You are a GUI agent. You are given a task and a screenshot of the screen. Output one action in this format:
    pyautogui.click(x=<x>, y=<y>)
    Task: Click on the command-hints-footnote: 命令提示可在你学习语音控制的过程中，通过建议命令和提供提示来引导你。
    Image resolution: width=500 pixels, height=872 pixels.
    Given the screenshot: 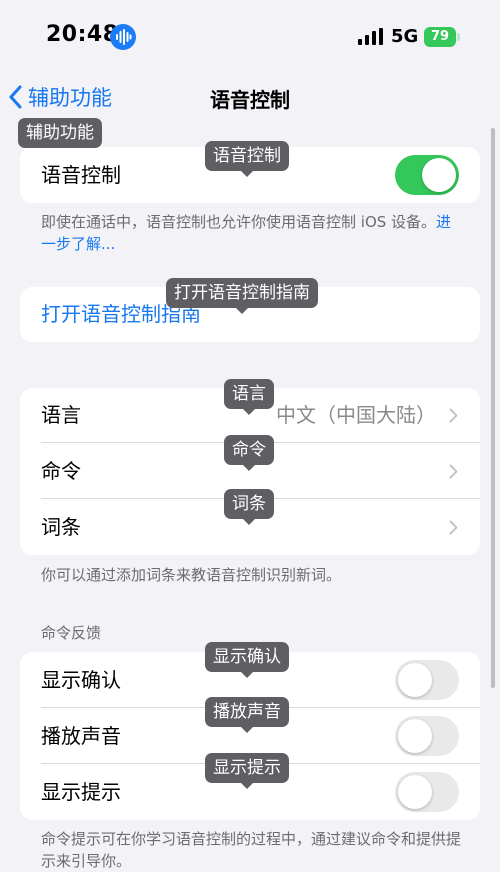 What is the action you would take?
    pyautogui.click(x=251, y=850)
    